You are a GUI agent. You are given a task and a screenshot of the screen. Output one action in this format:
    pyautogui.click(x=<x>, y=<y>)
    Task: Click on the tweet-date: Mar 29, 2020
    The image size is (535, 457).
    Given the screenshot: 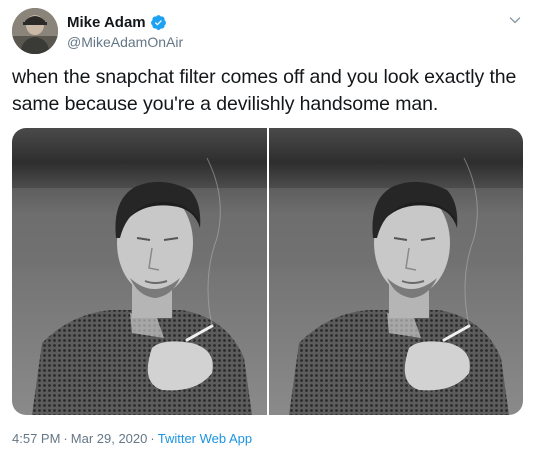 What is the action you would take?
    pyautogui.click(x=109, y=438)
    